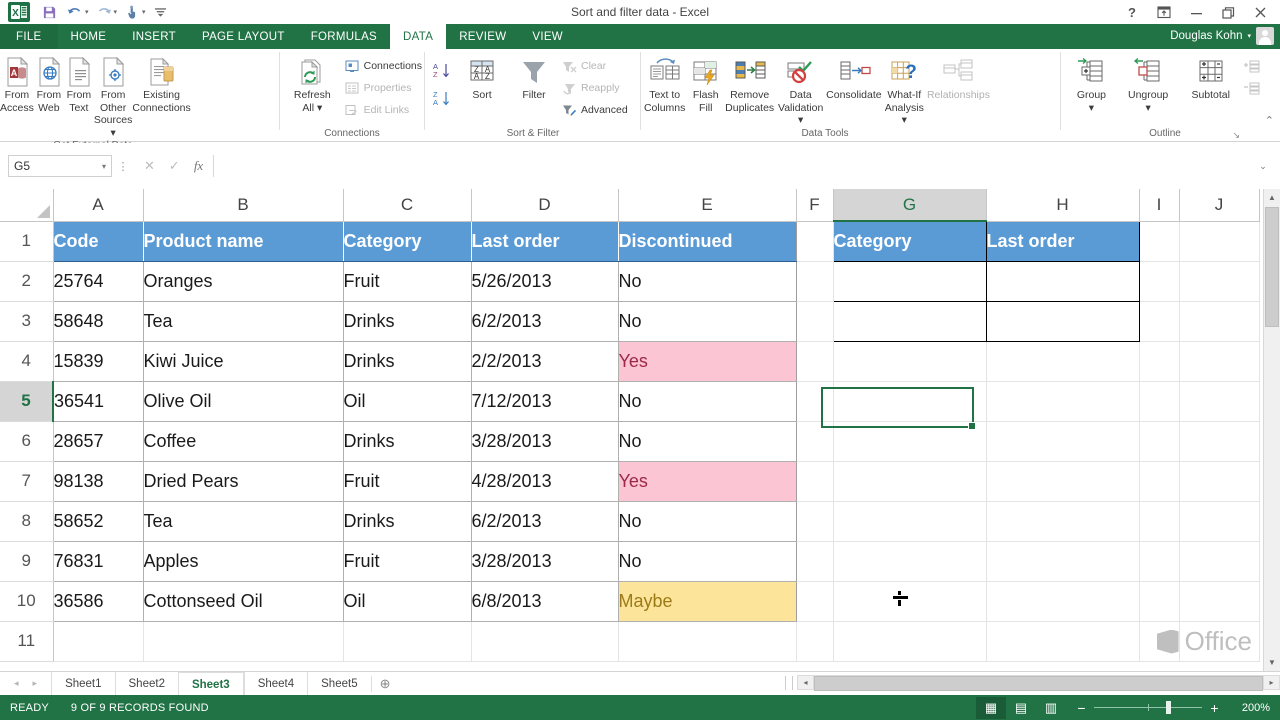 The width and height of the screenshot is (1280, 720). What do you see at coordinates (1062, 281) in the screenshot?
I see `cell-h2` at bounding box center [1062, 281].